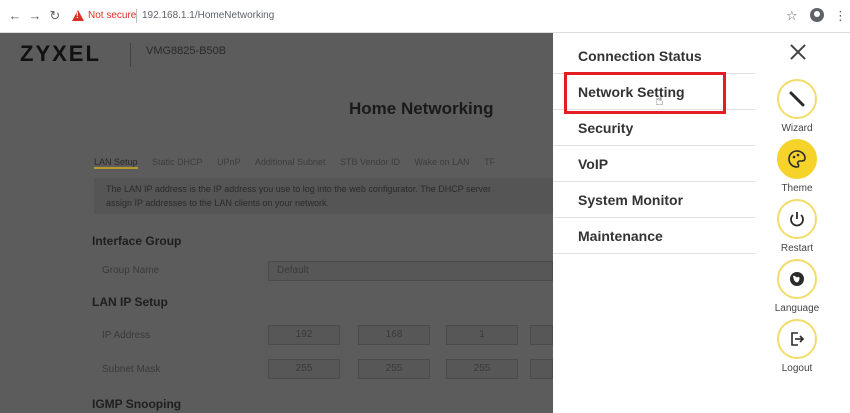  I want to click on ip-octet-1: 192, so click(304, 335).